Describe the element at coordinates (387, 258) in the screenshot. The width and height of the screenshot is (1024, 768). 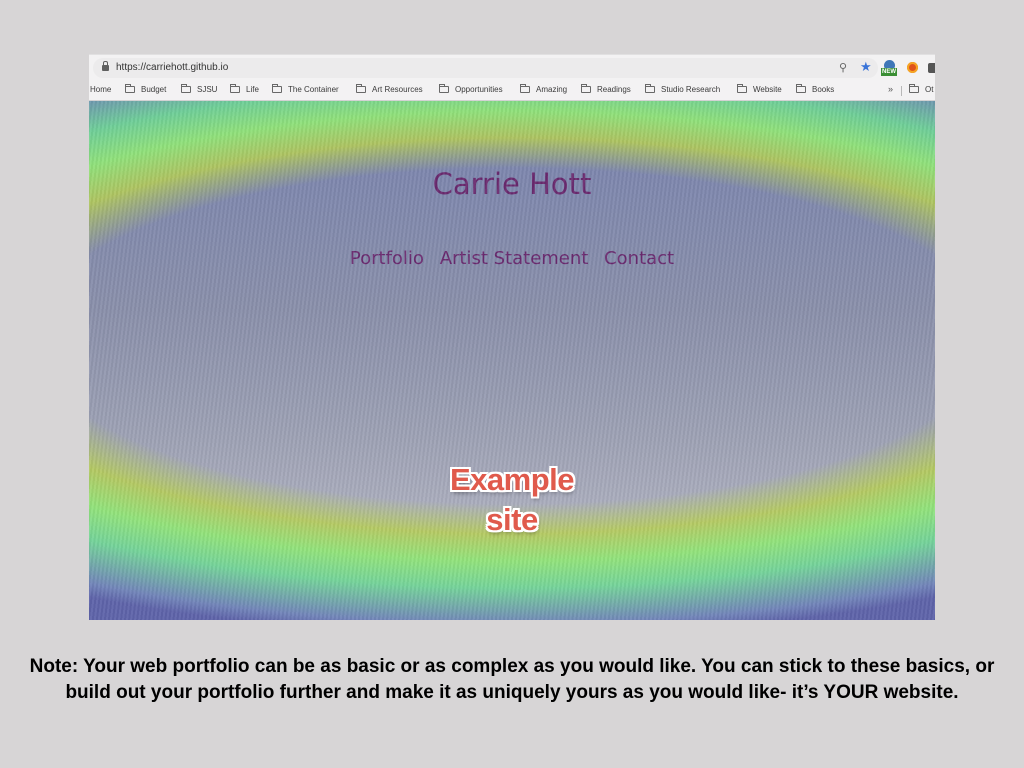
I see `nav-portfolio-link: Portfolio` at that location.